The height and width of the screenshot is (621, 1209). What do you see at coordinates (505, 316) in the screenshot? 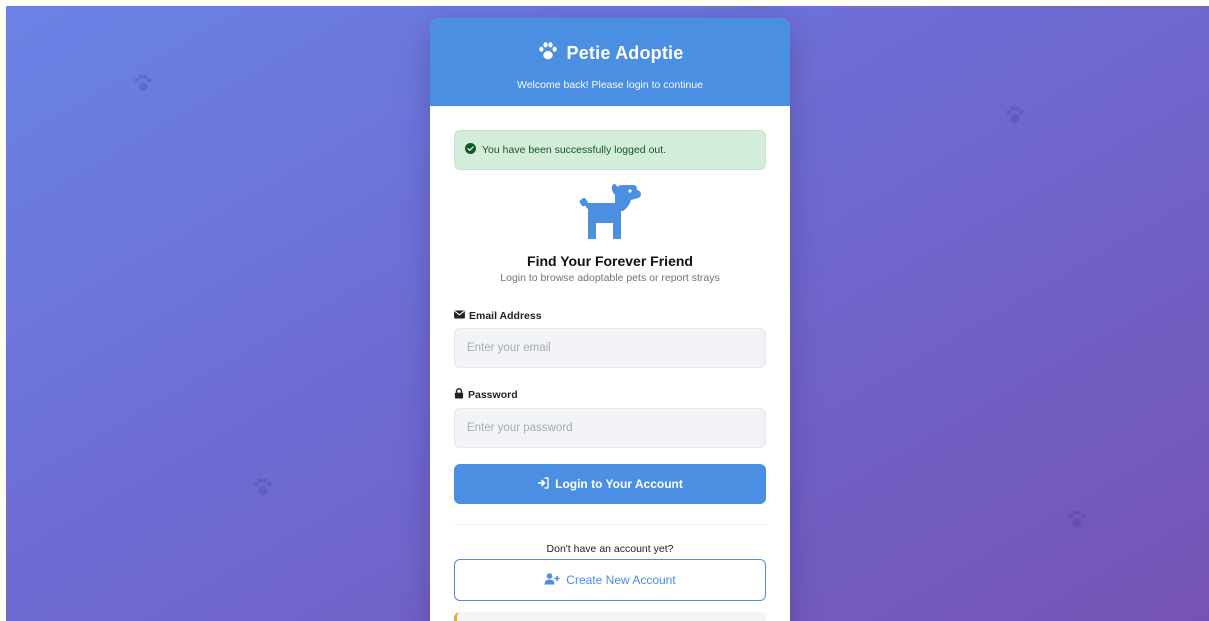
I see `email-label-text: Email Address` at bounding box center [505, 316].